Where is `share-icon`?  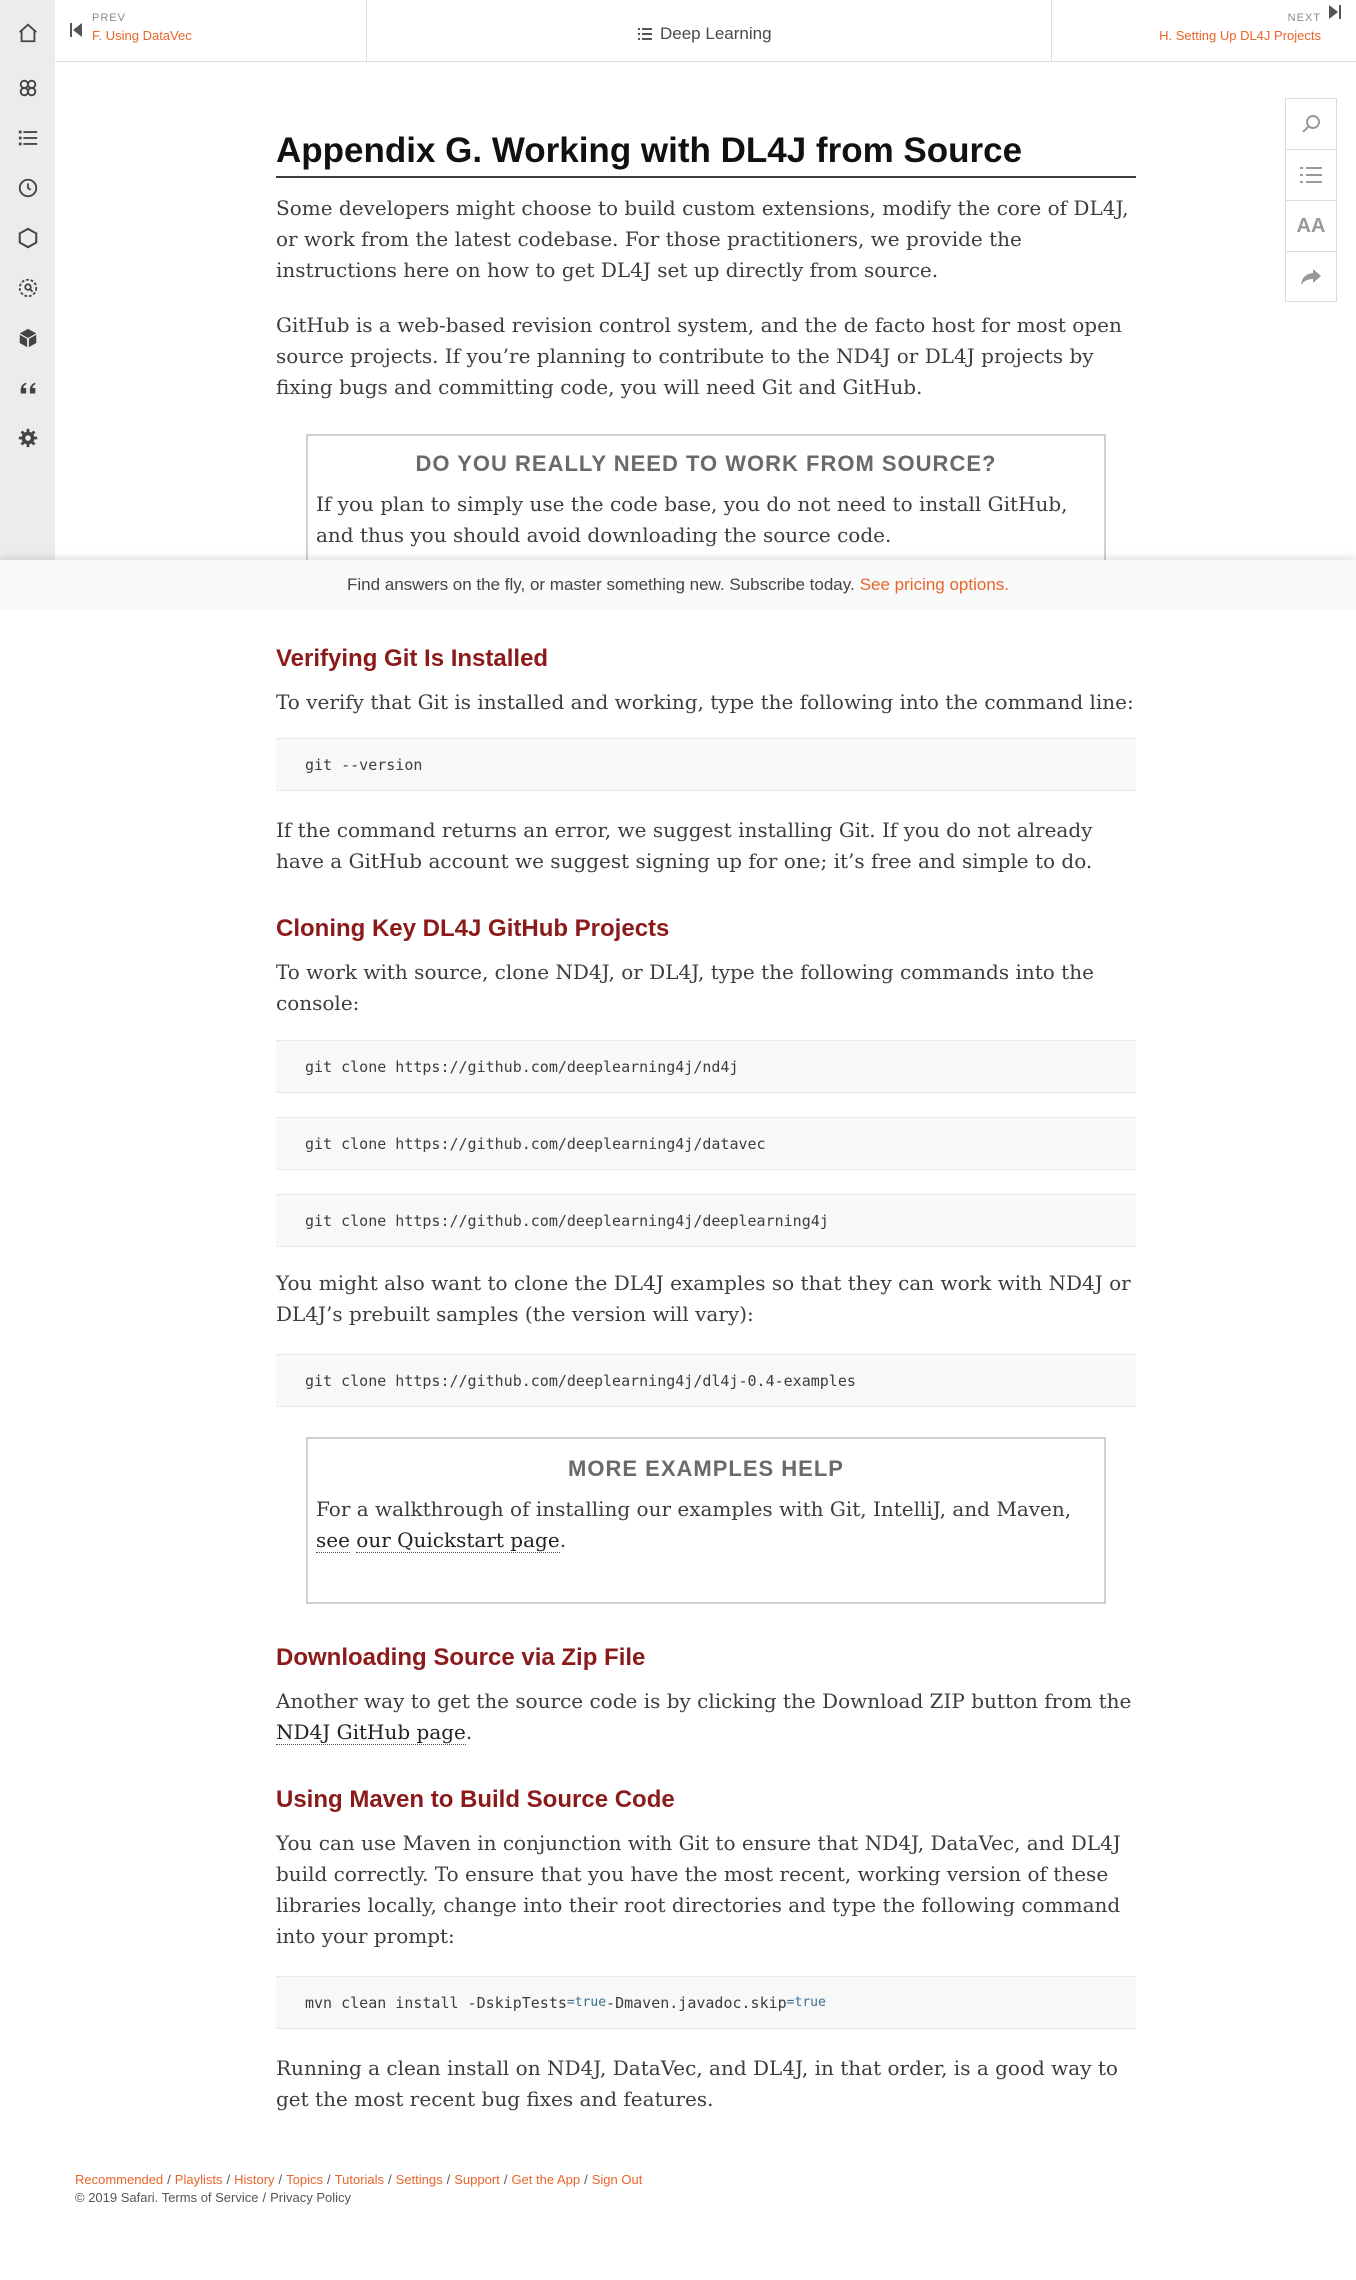 share-icon is located at coordinates (1311, 277).